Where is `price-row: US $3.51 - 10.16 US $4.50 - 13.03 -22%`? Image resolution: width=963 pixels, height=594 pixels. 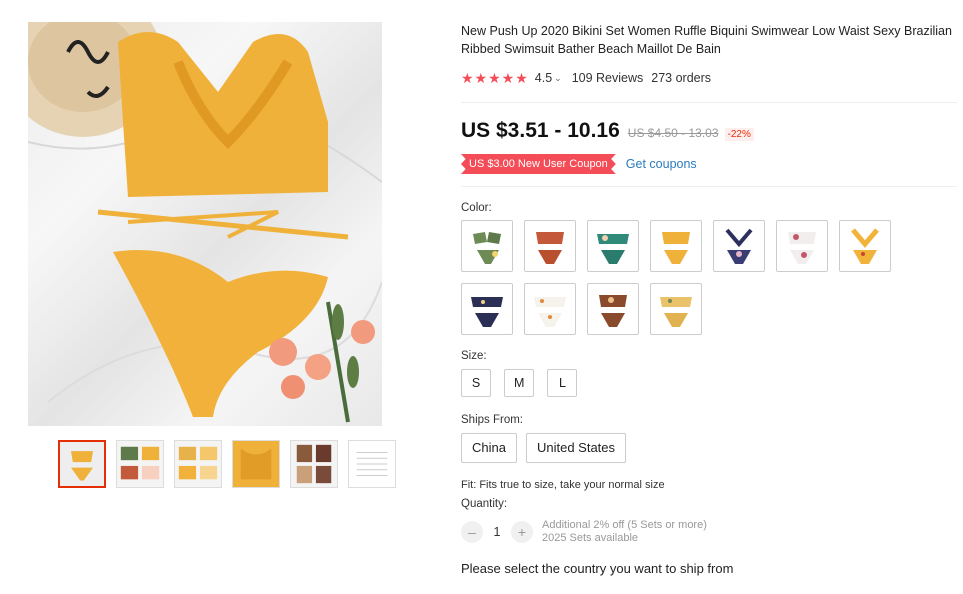 price-row: US $3.51 - 10.16 US $4.50 - 13.03 -22% is located at coordinates (711, 131).